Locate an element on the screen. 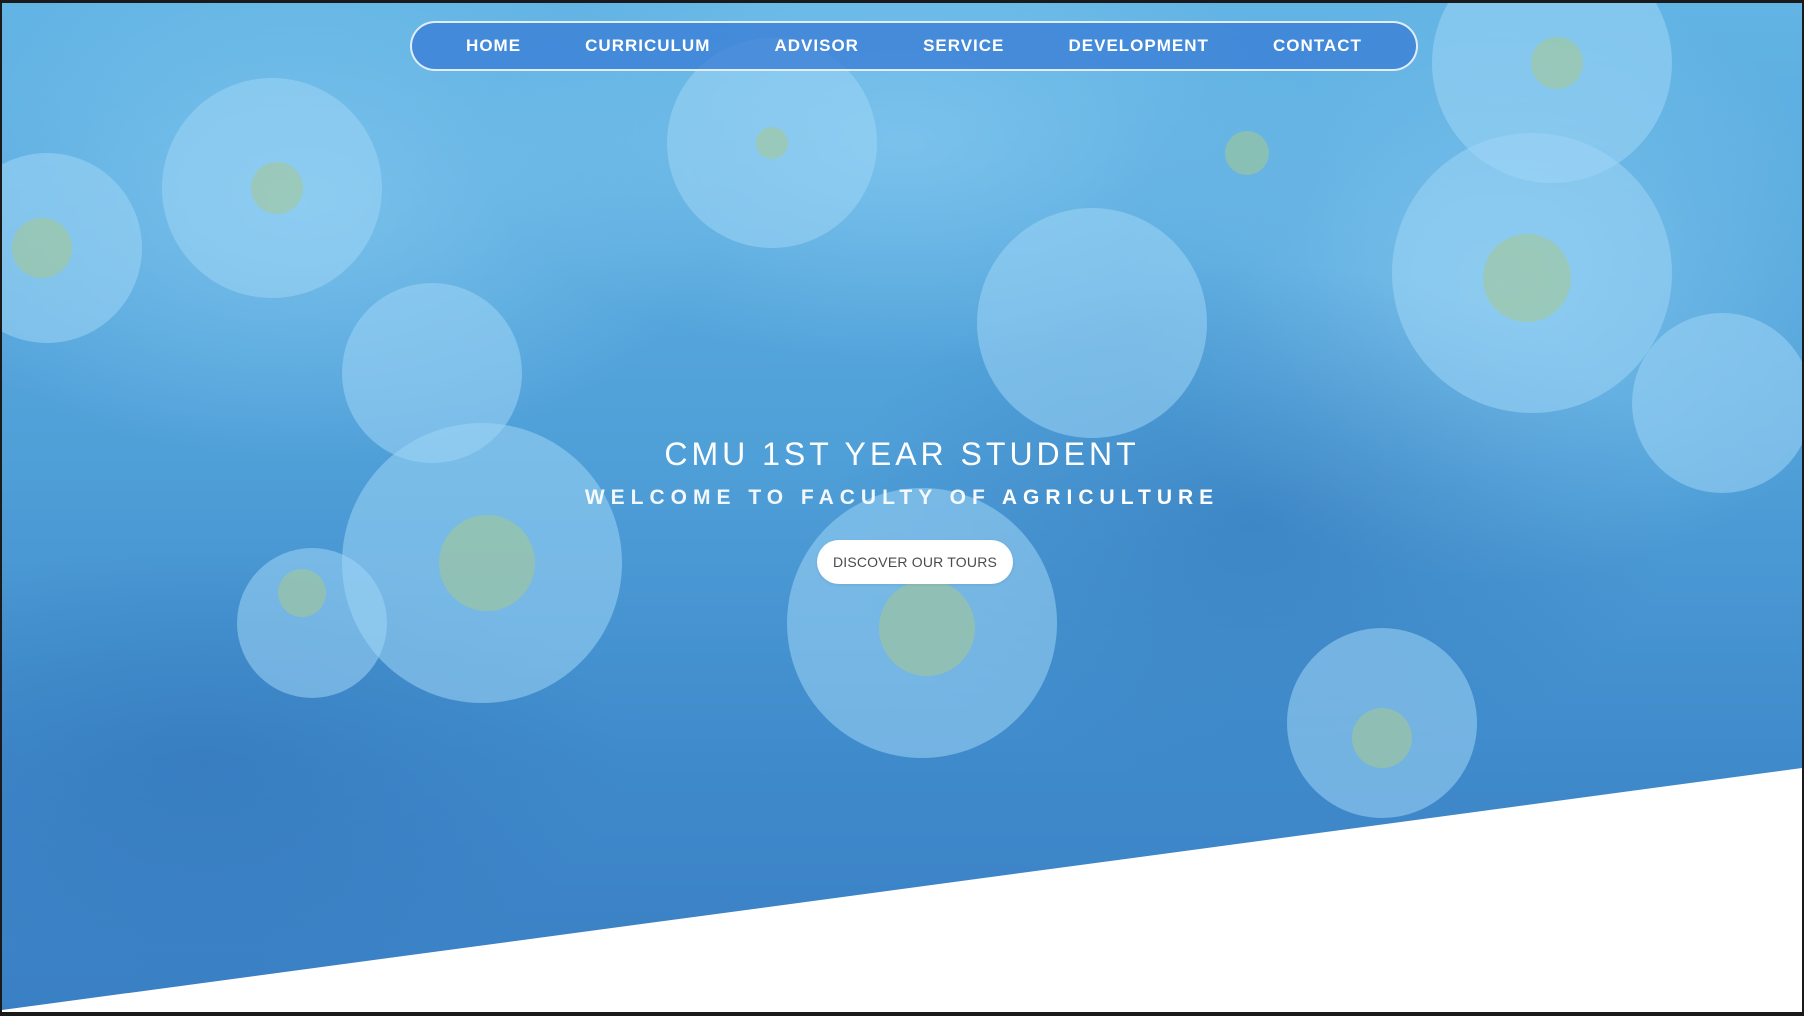 Image resolution: width=1804 pixels, height=1016 pixels. hero-title: CMU 1ST YEAR STUDENT is located at coordinates (902, 454).